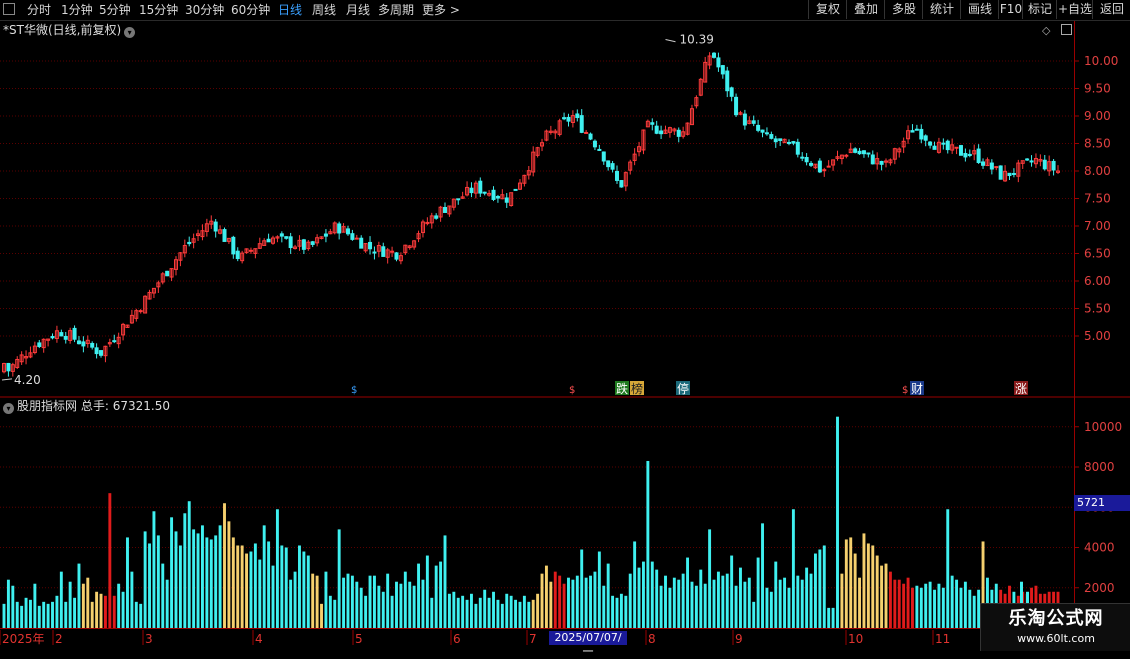 The width and height of the screenshot is (1130, 659). Describe the element at coordinates (441, 10) in the screenshot. I see `period-tab-10: 更多 >` at that location.